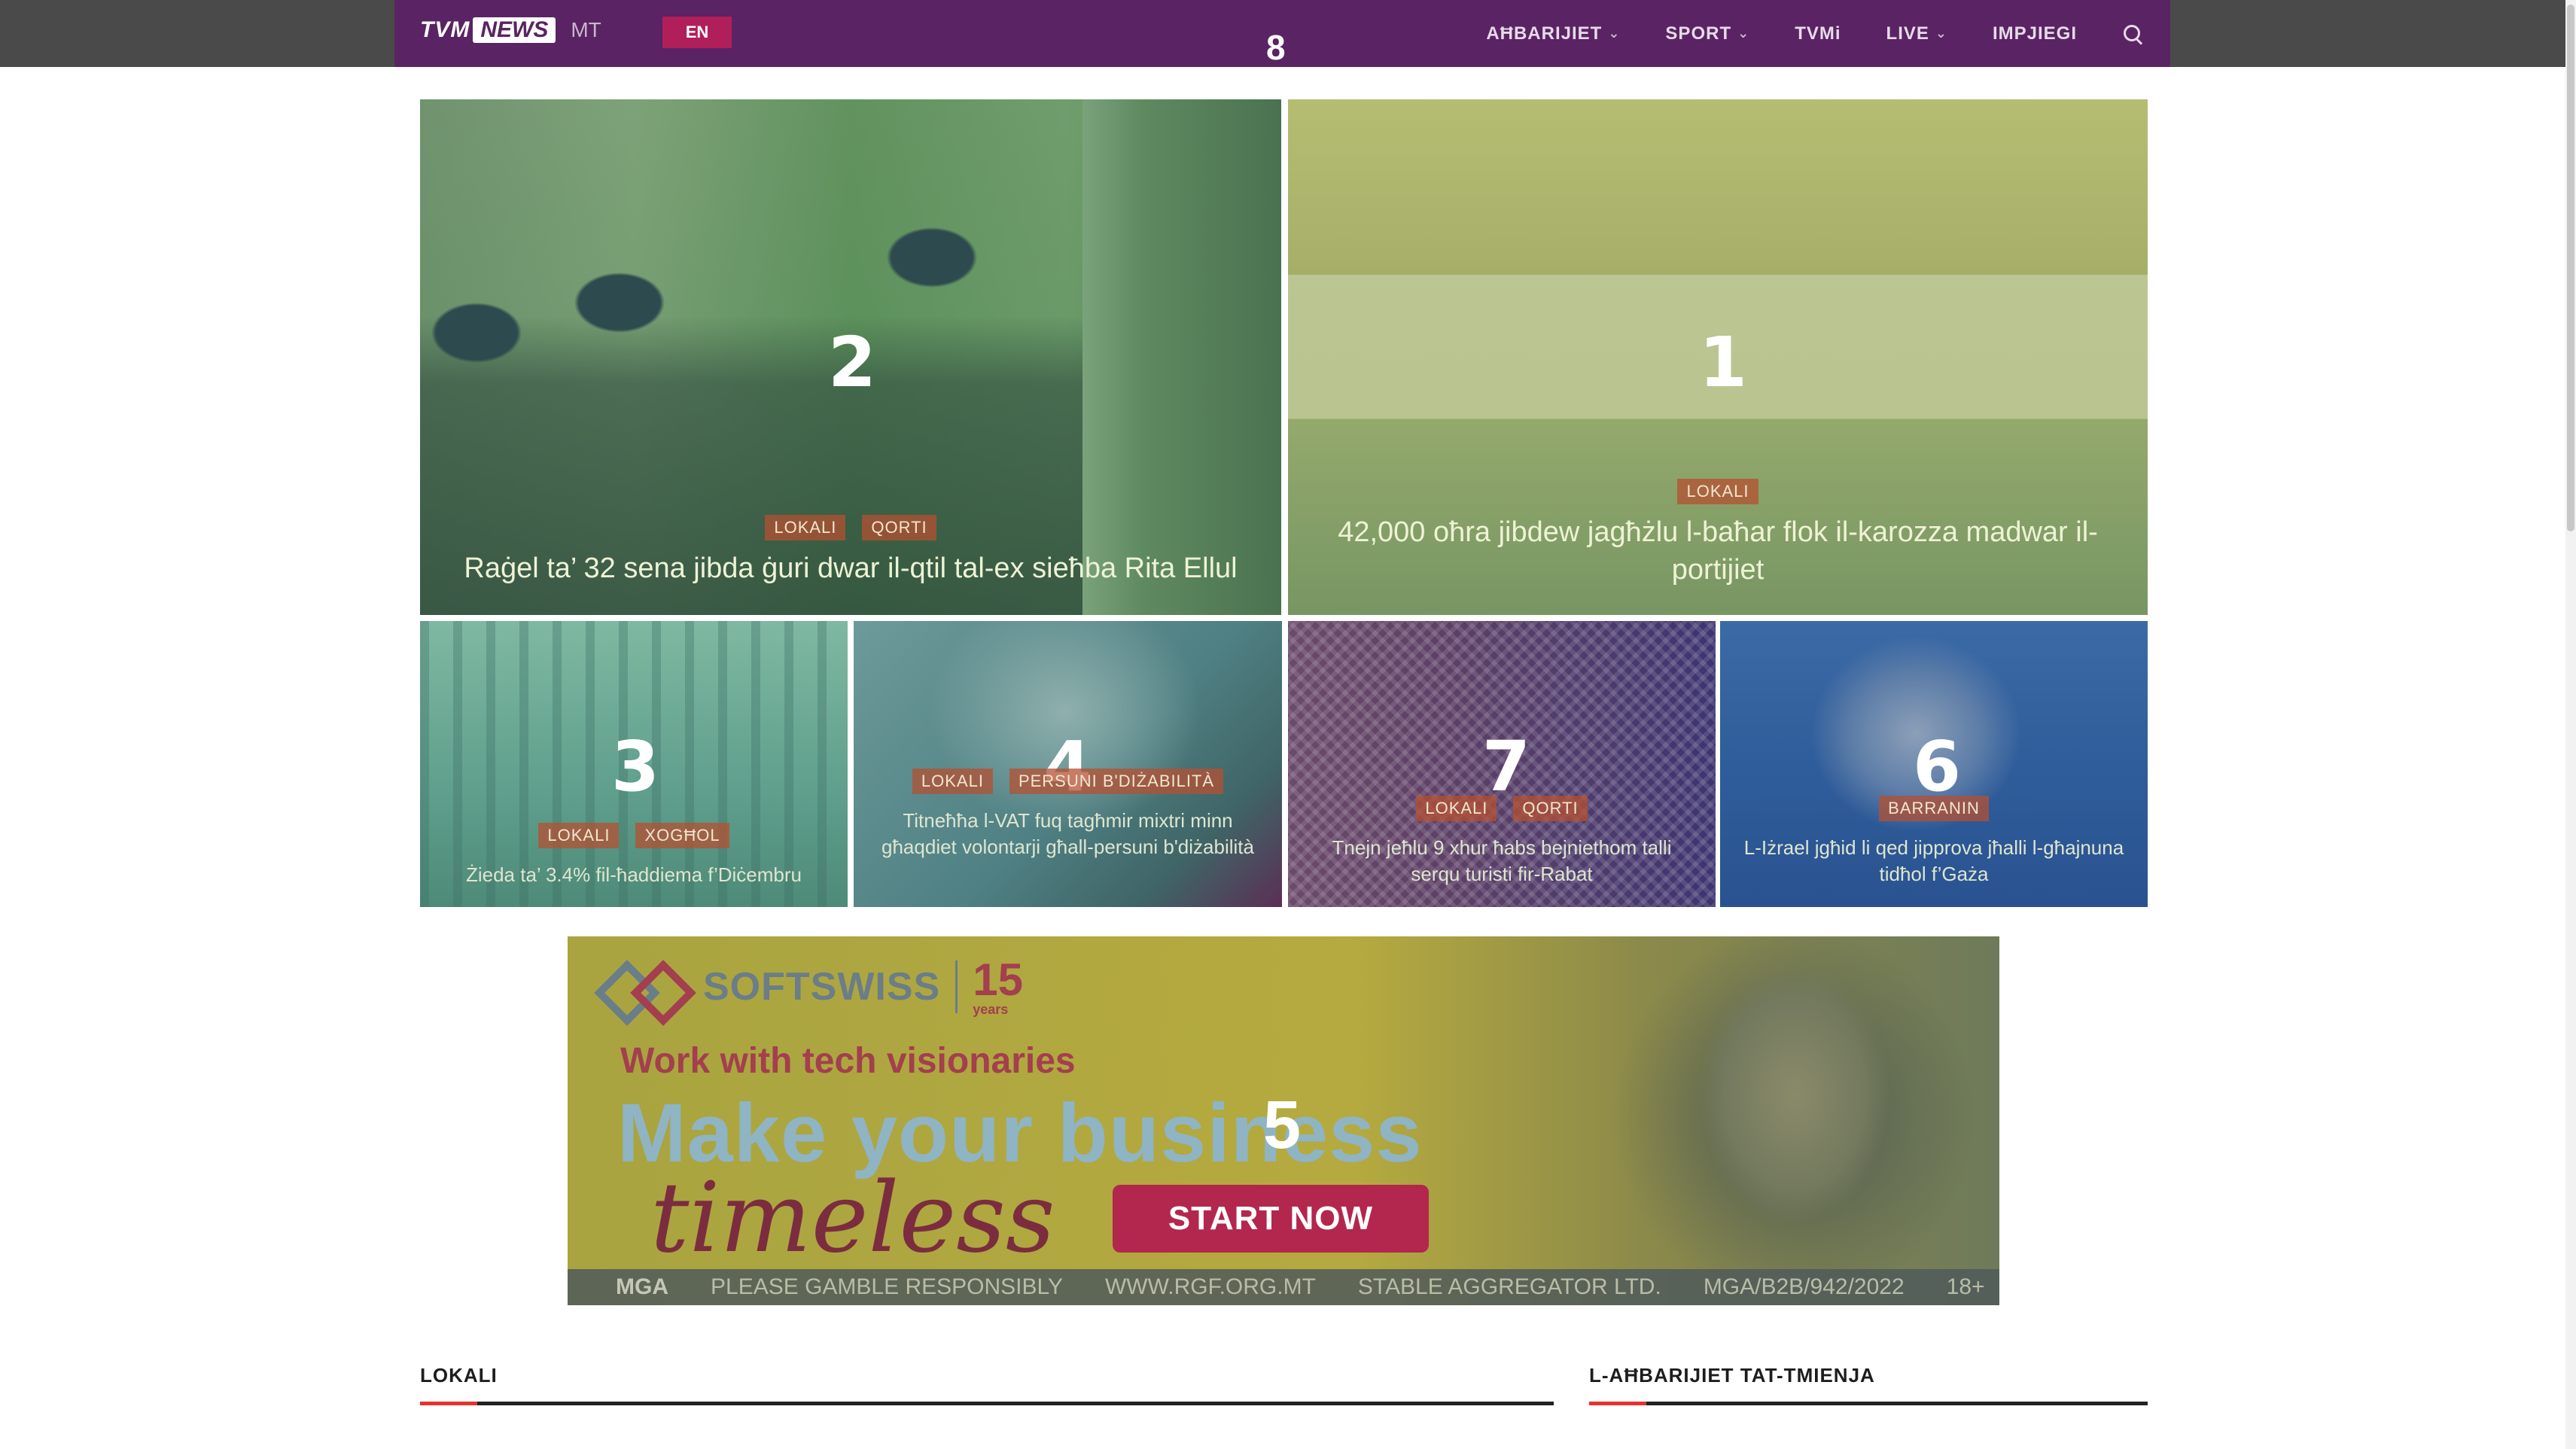  I want to click on section-title-news-at-eight: L-AĦBARIJIET TAT-TMIENJA, so click(1732, 1375).